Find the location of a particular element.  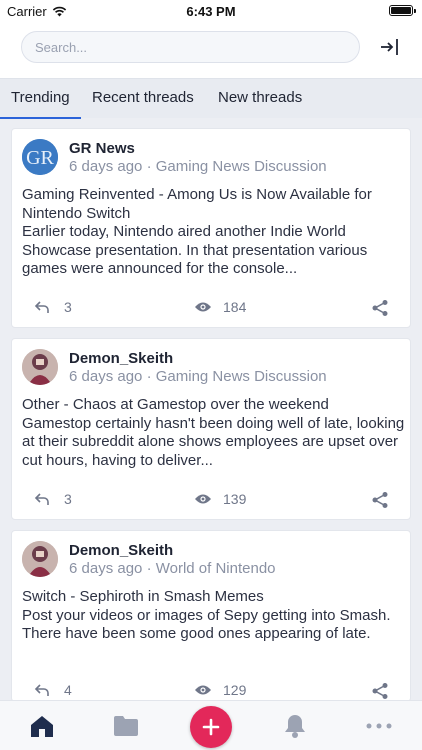

more-icon is located at coordinates (379, 726).